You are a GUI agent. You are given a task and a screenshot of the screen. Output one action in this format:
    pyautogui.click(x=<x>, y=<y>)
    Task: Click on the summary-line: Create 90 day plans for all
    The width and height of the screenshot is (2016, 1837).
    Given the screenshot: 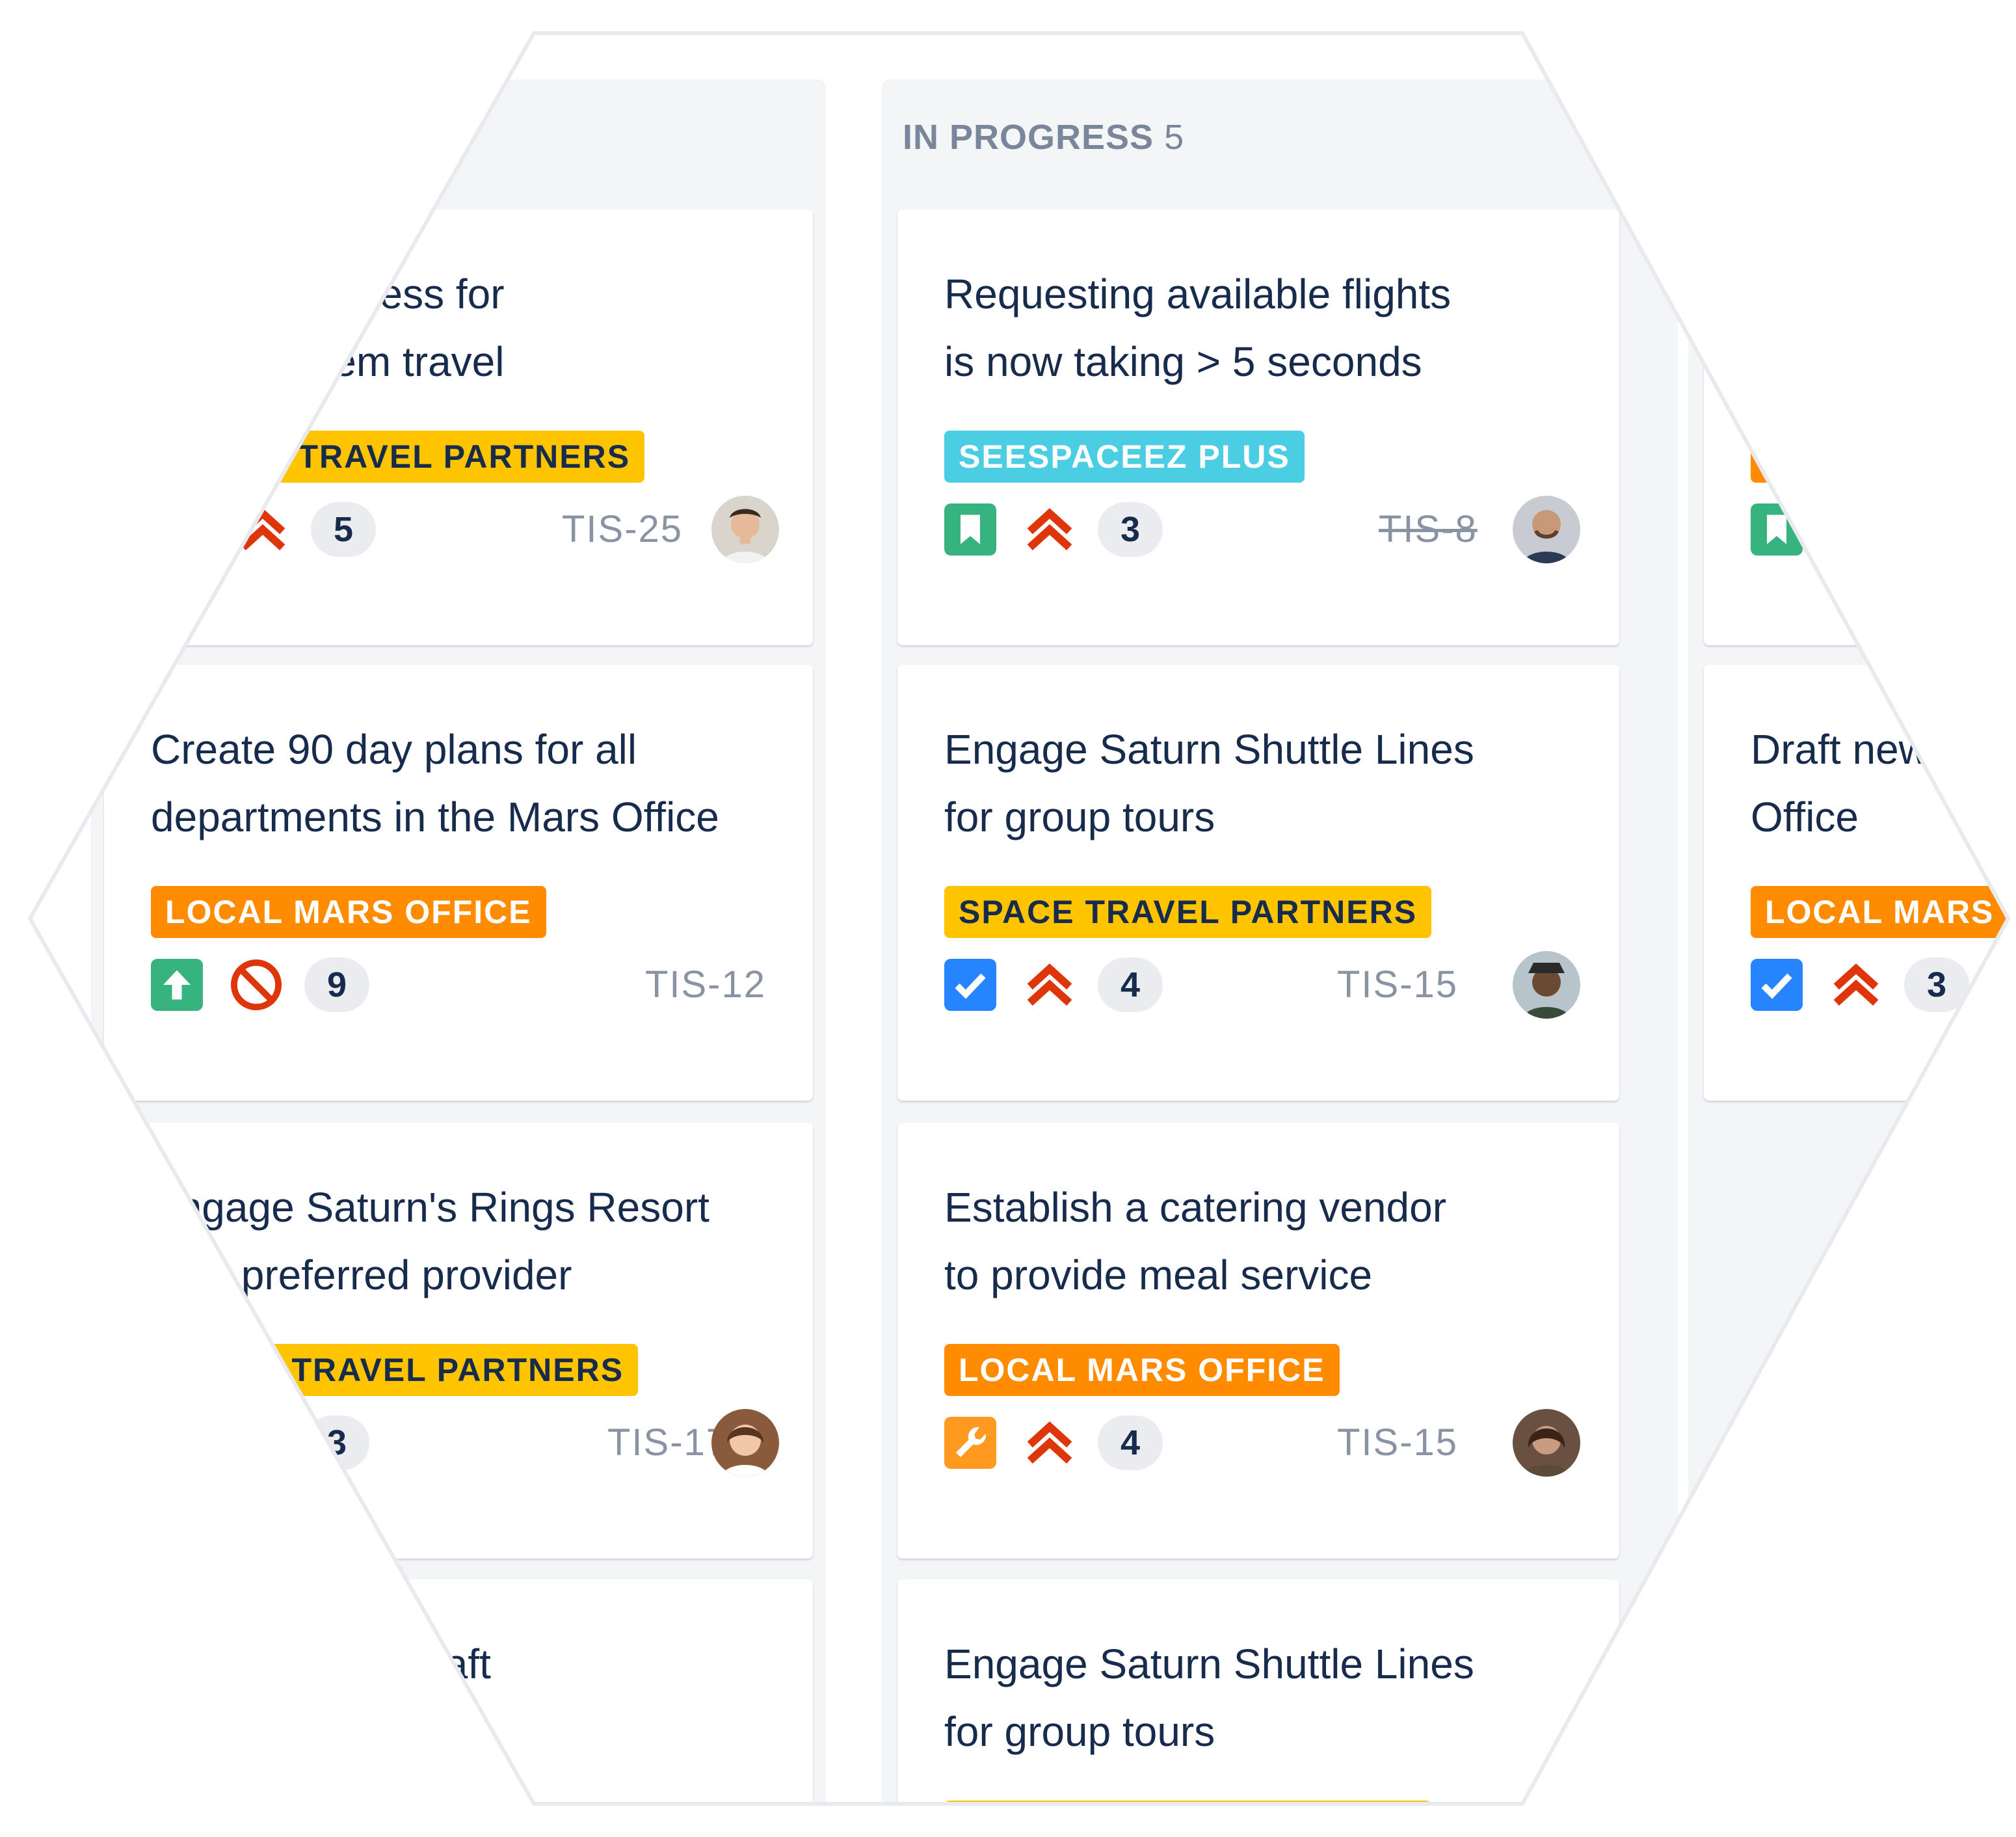 What is the action you would take?
    pyautogui.click(x=394, y=749)
    